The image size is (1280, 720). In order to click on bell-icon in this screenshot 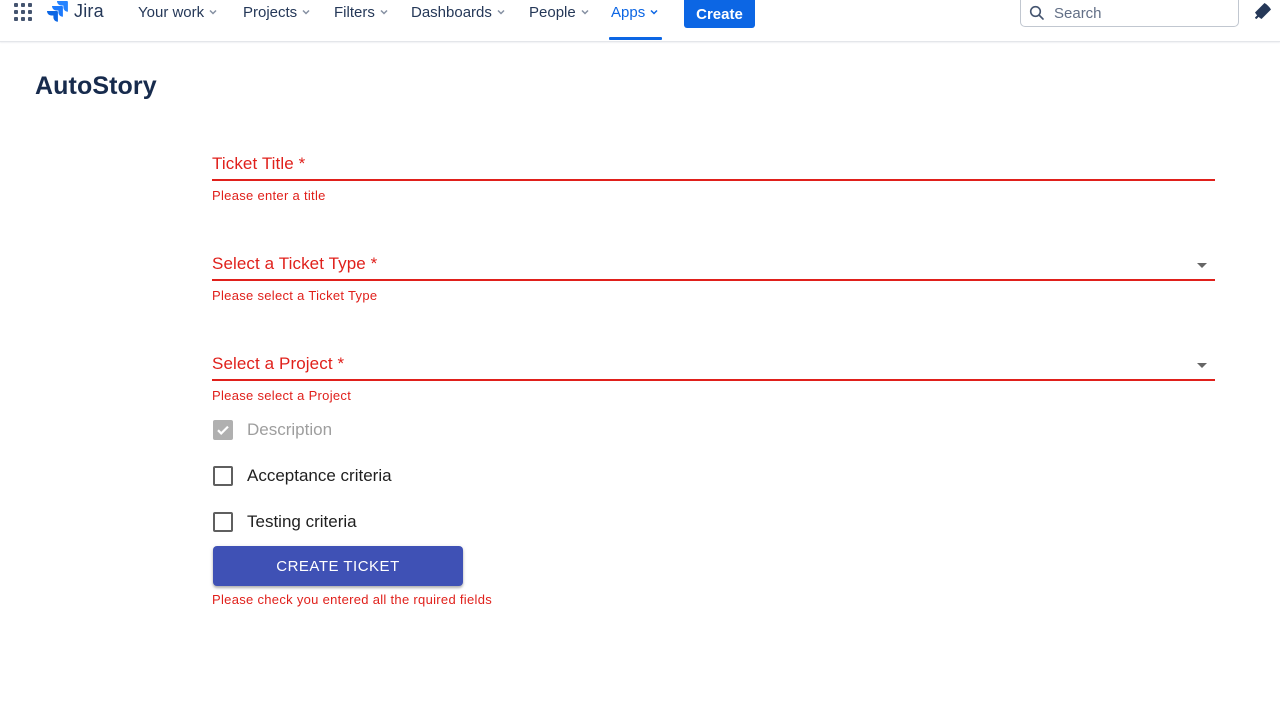, I will do `click(1263, 11)`.